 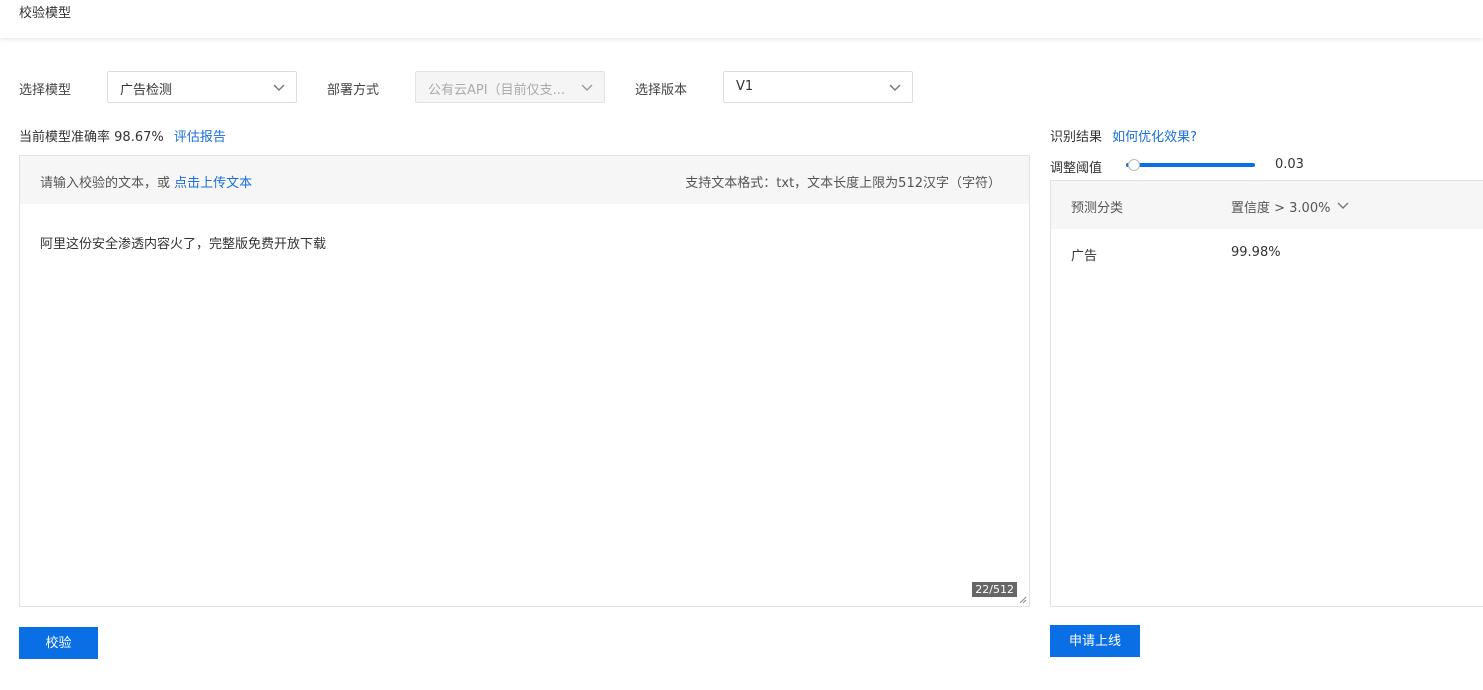 What do you see at coordinates (1190, 165) in the screenshot?
I see `threshold-slider-track` at bounding box center [1190, 165].